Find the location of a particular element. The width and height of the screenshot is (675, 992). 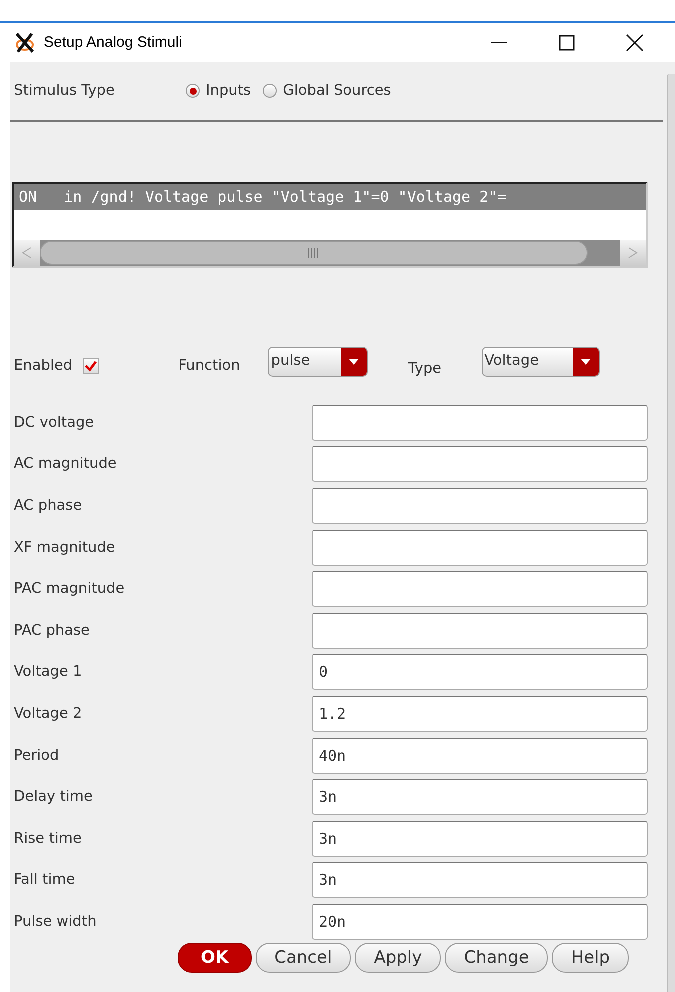

dialog-button: Change is located at coordinates (496, 957).